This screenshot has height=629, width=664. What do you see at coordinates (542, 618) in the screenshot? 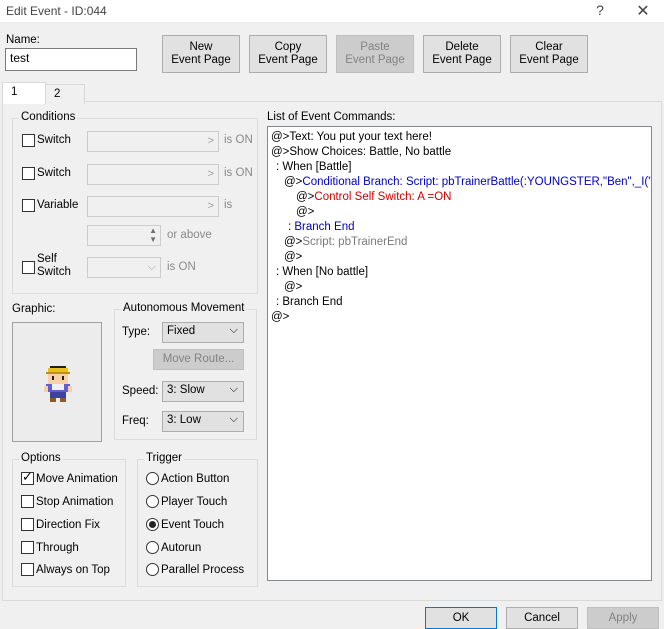
I see `cancel-button: Cancel` at bounding box center [542, 618].